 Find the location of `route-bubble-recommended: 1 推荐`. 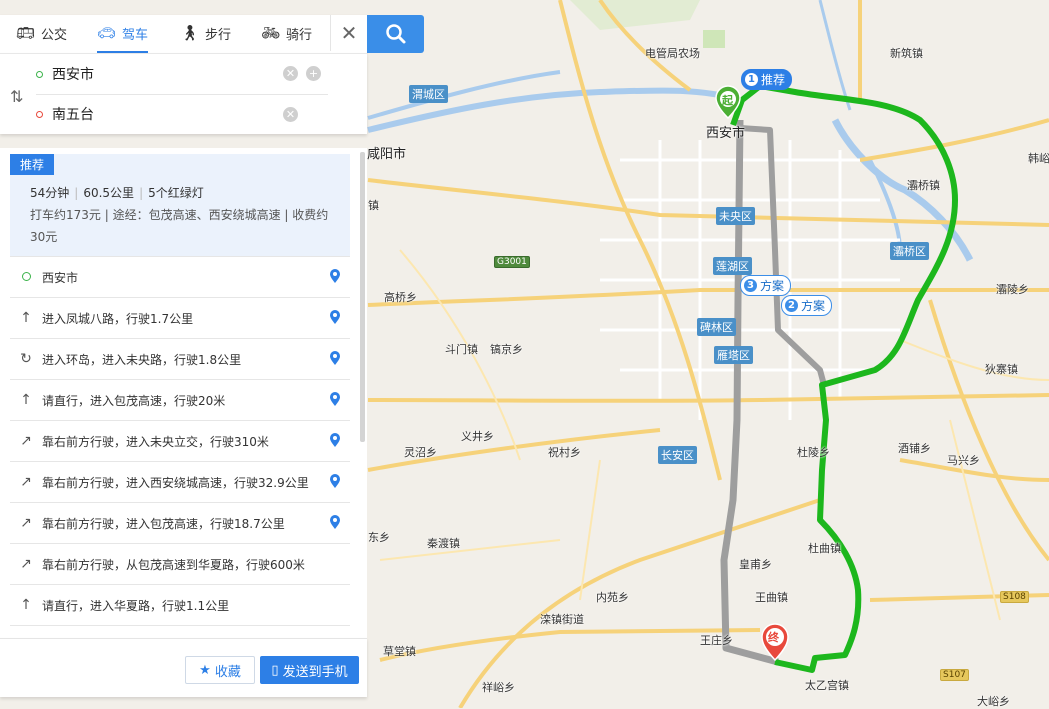

route-bubble-recommended: 1 推荐 is located at coordinates (767, 79).